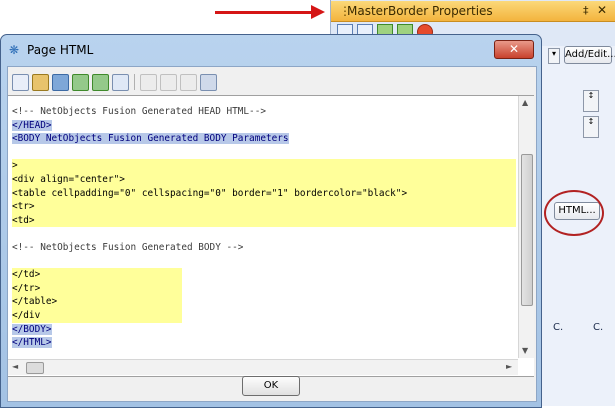 The width and height of the screenshot is (615, 408). I want to click on code-line: <div align="center">, so click(264, 179).